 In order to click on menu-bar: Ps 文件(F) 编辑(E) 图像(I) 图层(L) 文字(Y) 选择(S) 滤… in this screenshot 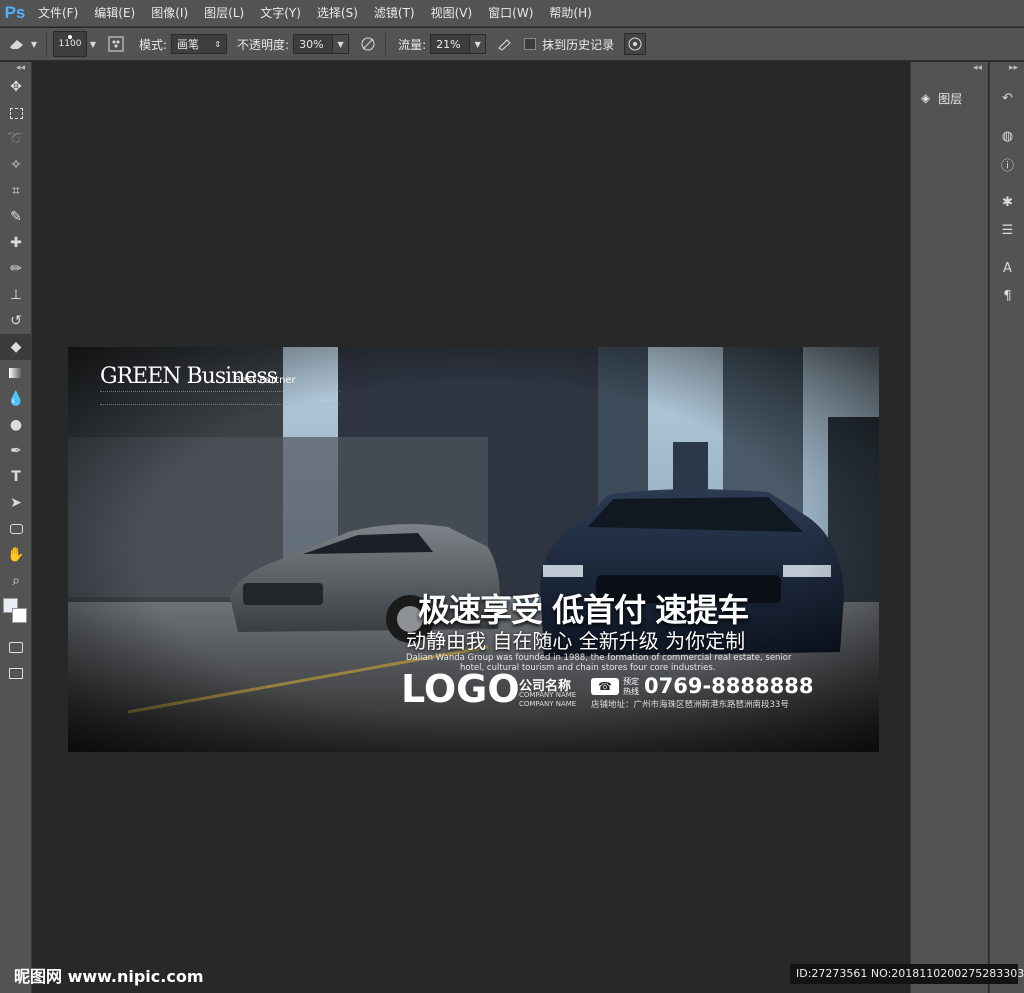, I will do `click(512, 13)`.